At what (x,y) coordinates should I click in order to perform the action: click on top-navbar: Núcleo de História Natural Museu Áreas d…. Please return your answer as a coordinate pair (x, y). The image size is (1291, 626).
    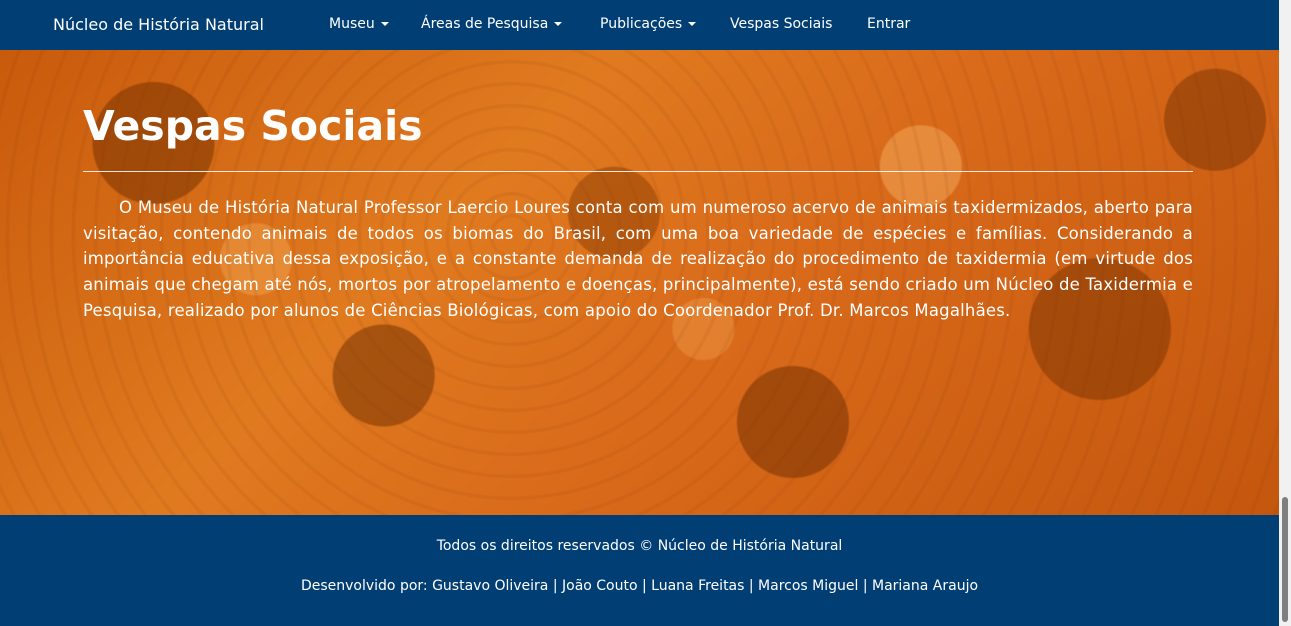
    Looking at the image, I should click on (639, 25).